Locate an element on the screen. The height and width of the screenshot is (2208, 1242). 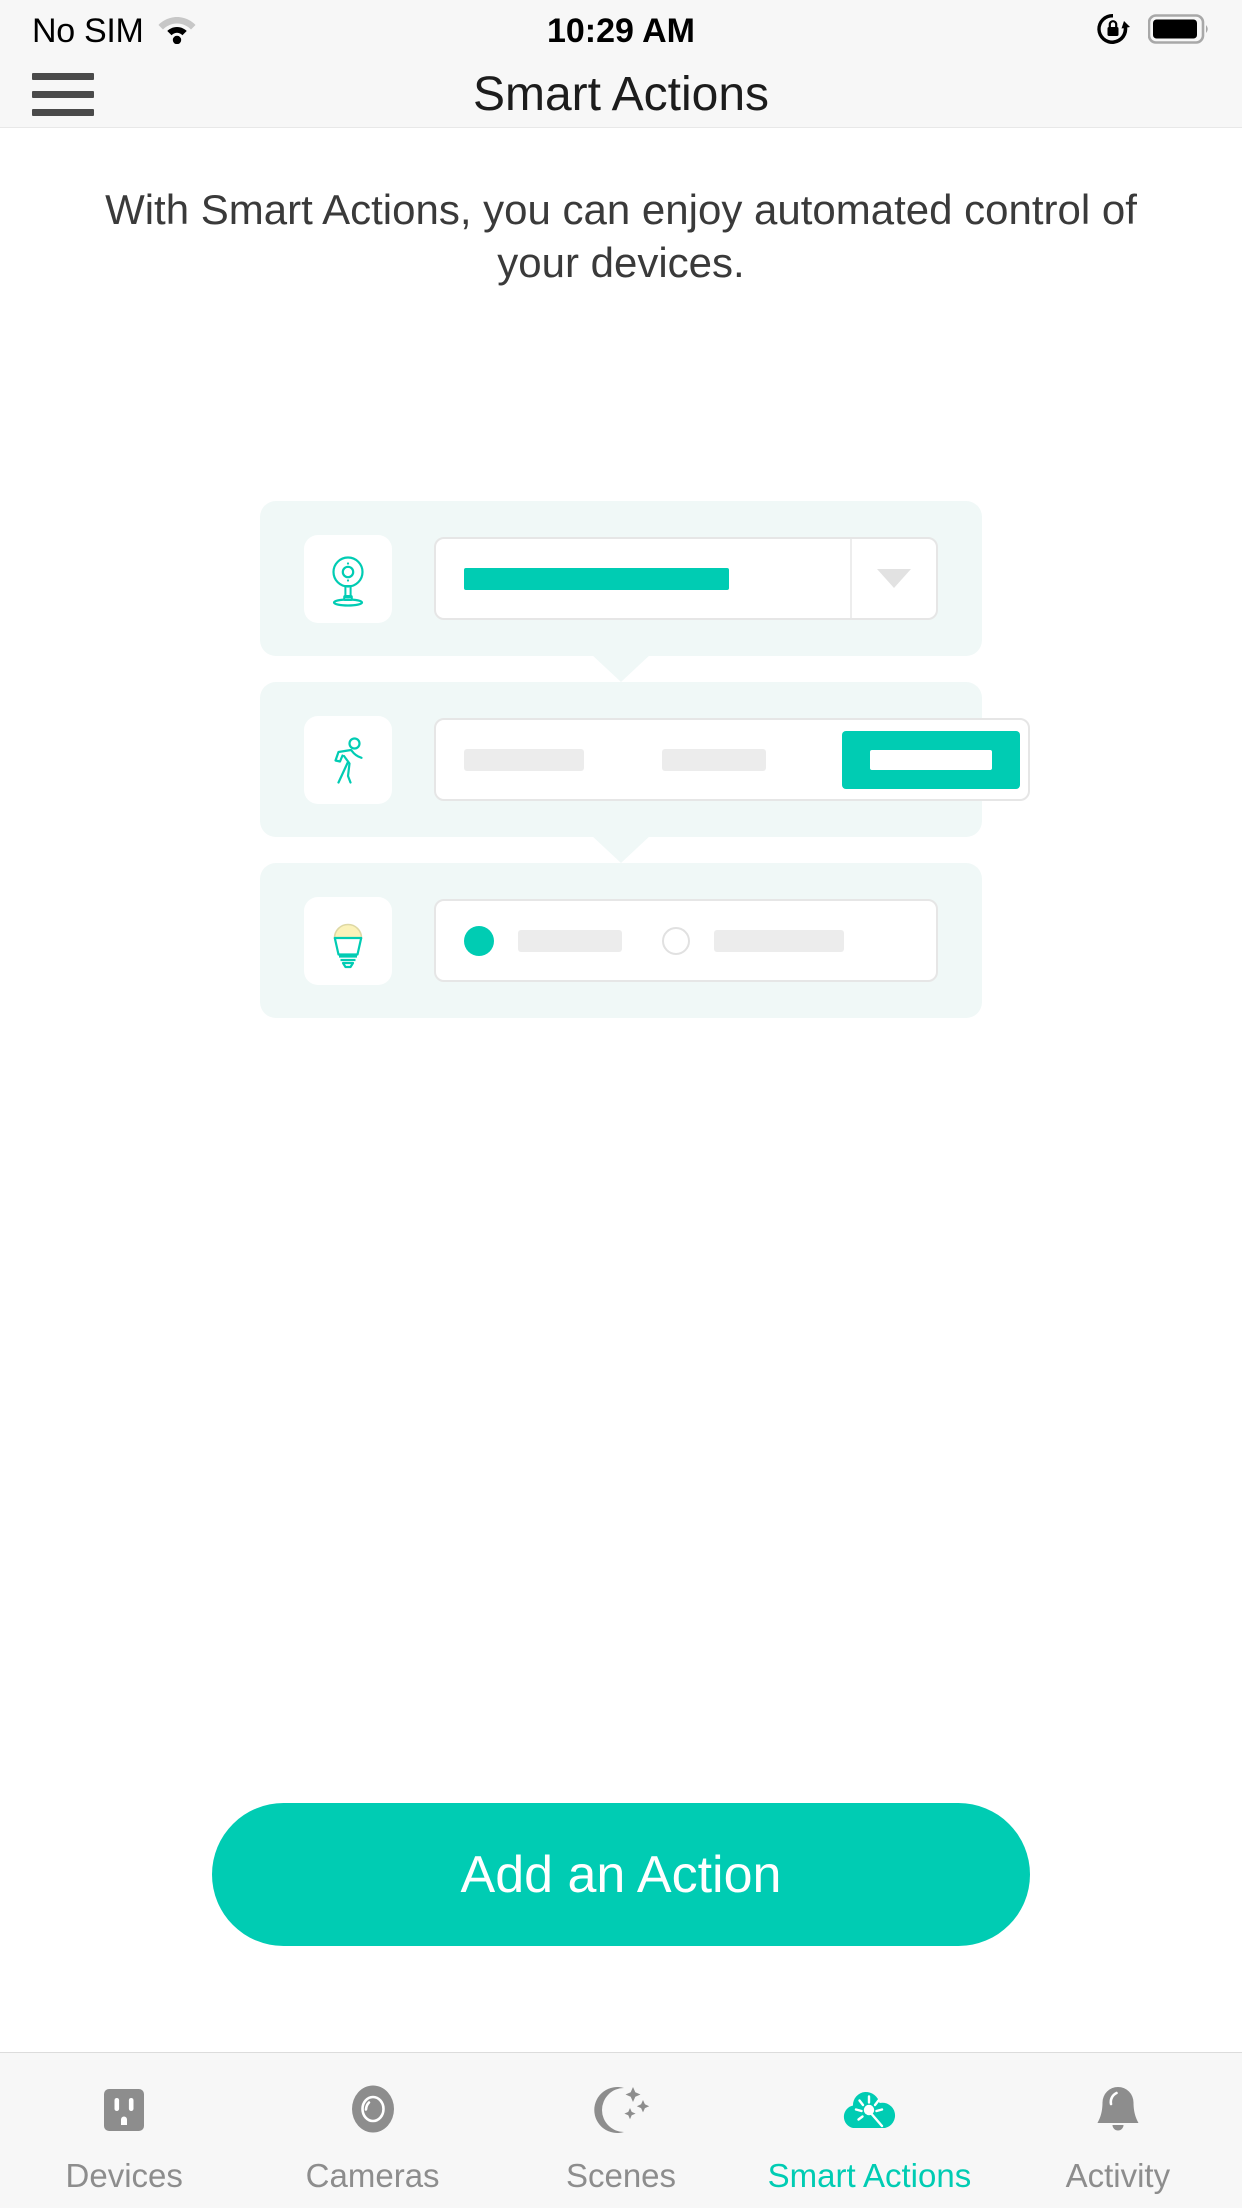
tab-smart-actions: Smart Actions is located at coordinates (869, 2130).